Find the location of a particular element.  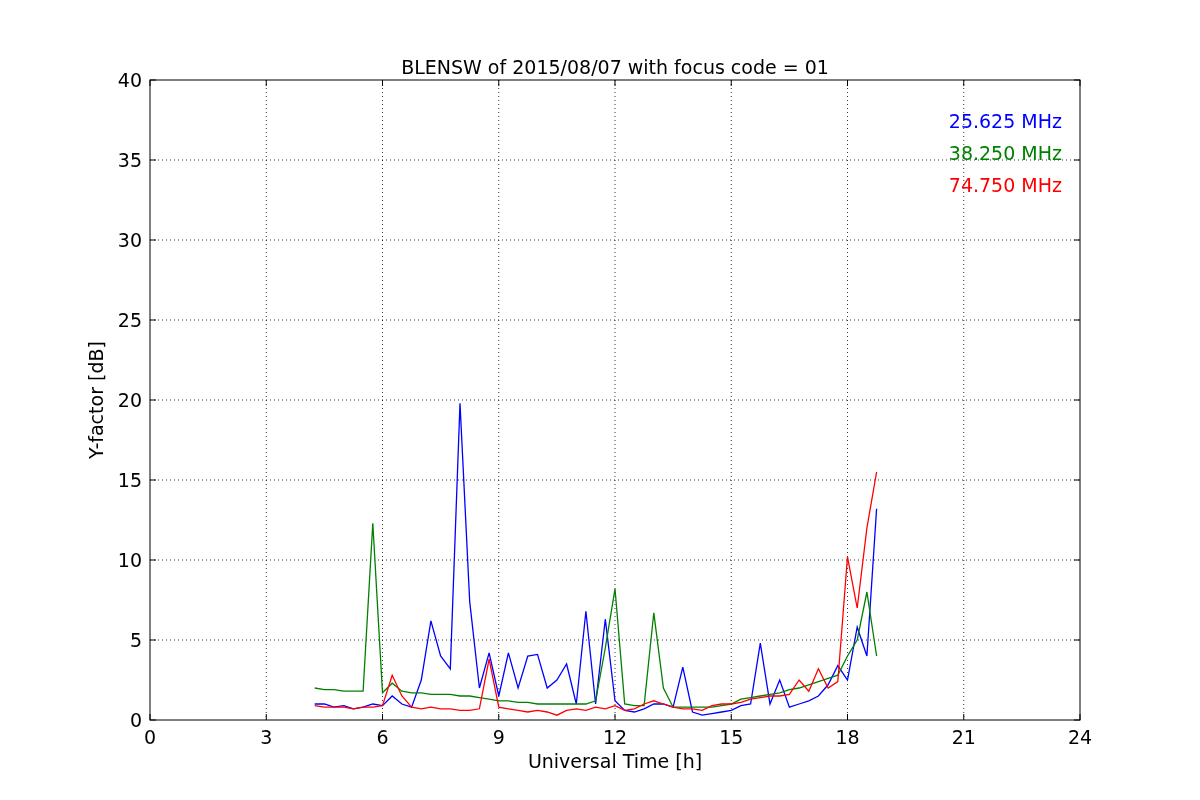

y-tick-label: 15 is located at coordinates (129, 480).